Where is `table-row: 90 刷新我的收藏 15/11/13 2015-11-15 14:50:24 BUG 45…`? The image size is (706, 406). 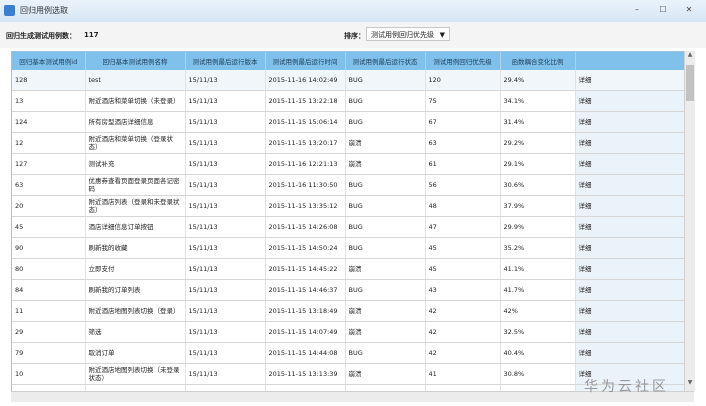 table-row: 90 刷新我的收藏 15/11/13 2015-11-15 14:50:24 BUG 45… is located at coordinates (348, 248).